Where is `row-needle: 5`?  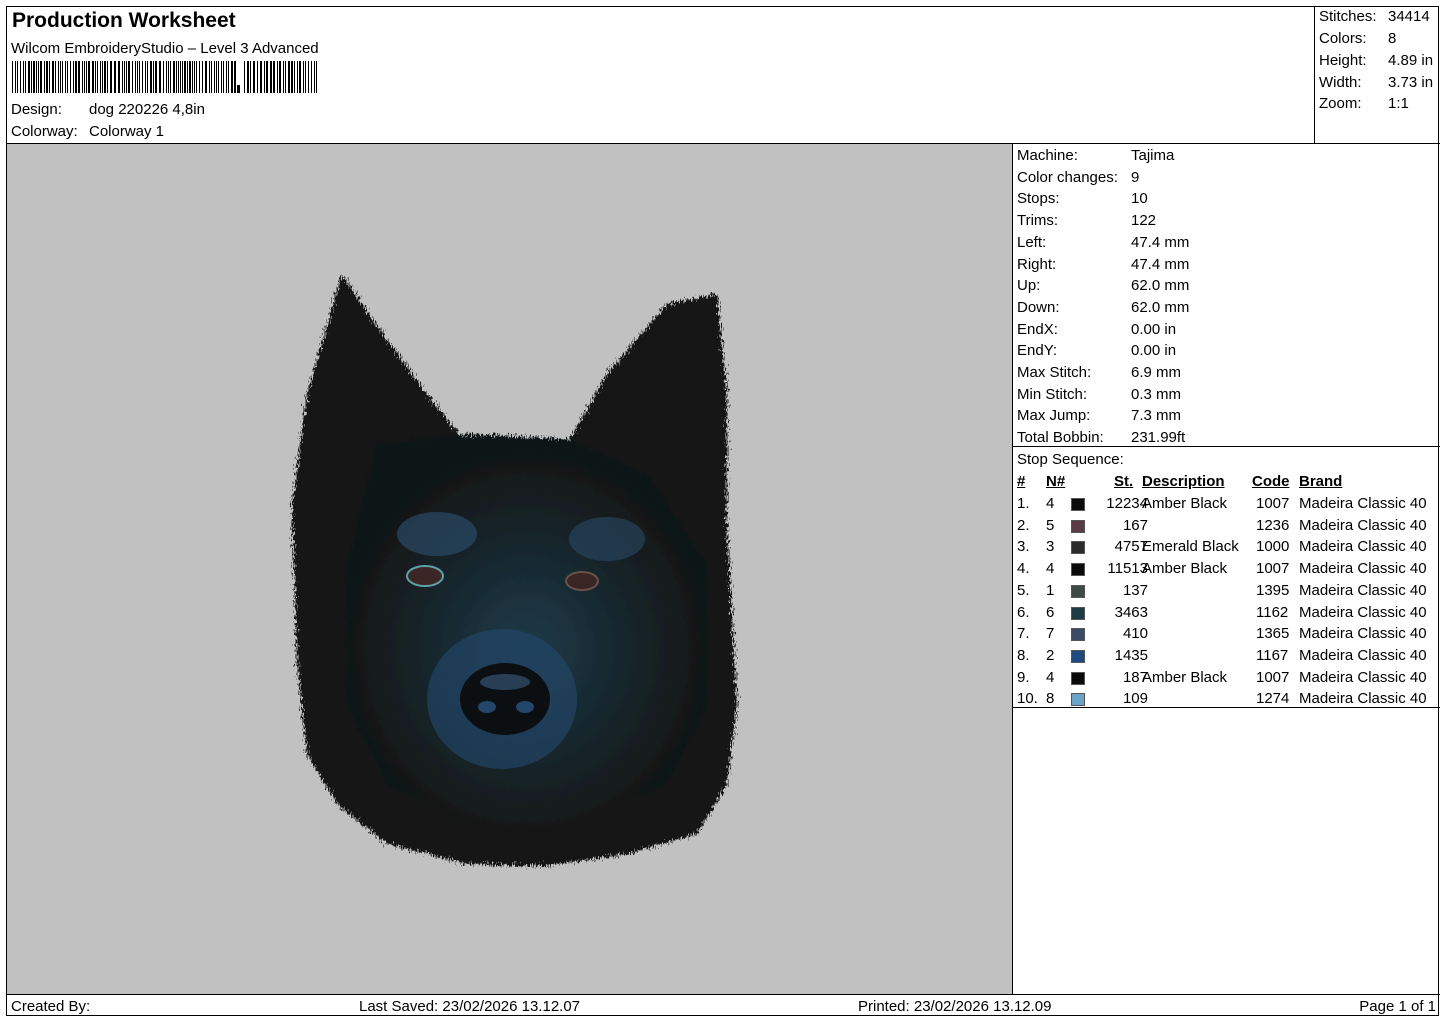 row-needle: 5 is located at coordinates (1050, 525).